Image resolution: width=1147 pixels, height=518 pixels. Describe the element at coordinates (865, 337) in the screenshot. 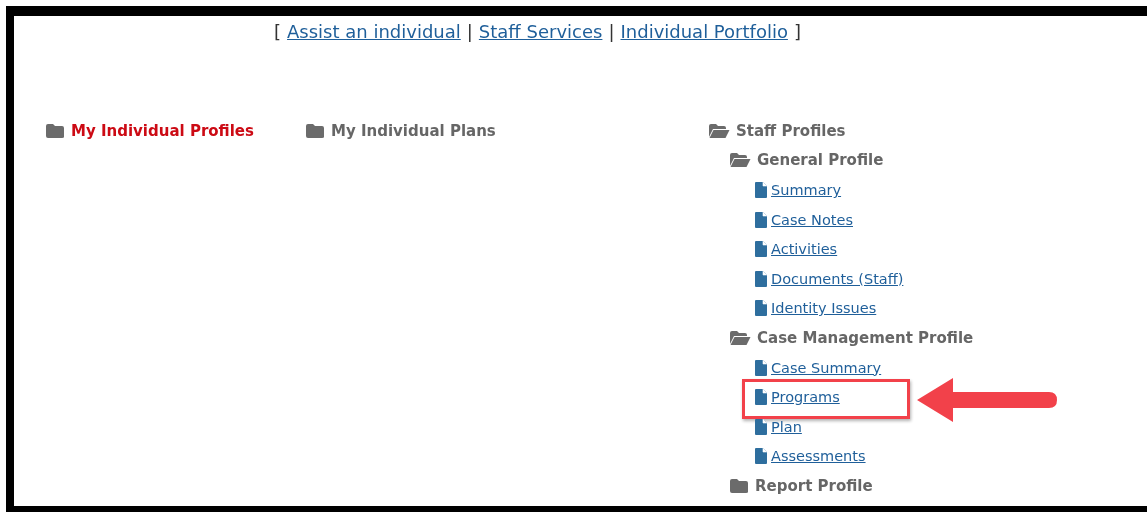

I see `folder-label: Case Management Profile` at that location.